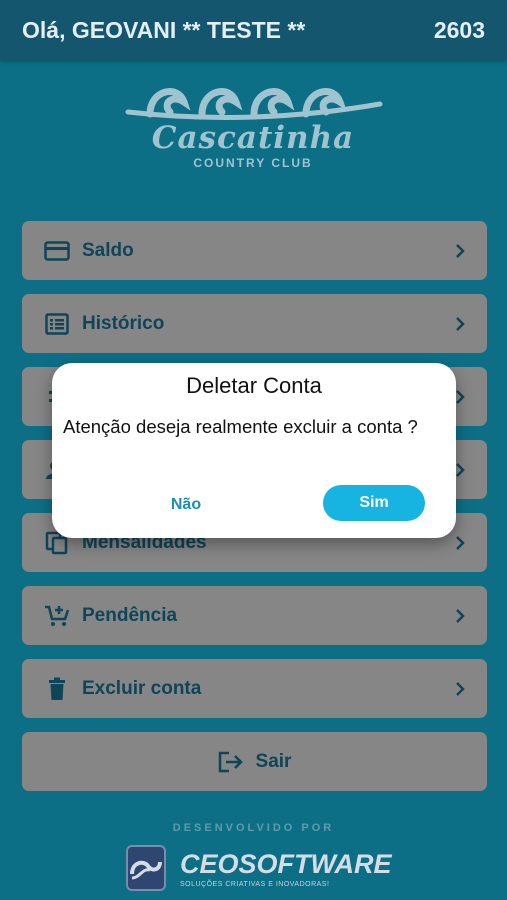 This screenshot has height=900, width=507. What do you see at coordinates (164, 29) in the screenshot?
I see `greeting-text: Olá, GEOVANI ** TESTE **` at bounding box center [164, 29].